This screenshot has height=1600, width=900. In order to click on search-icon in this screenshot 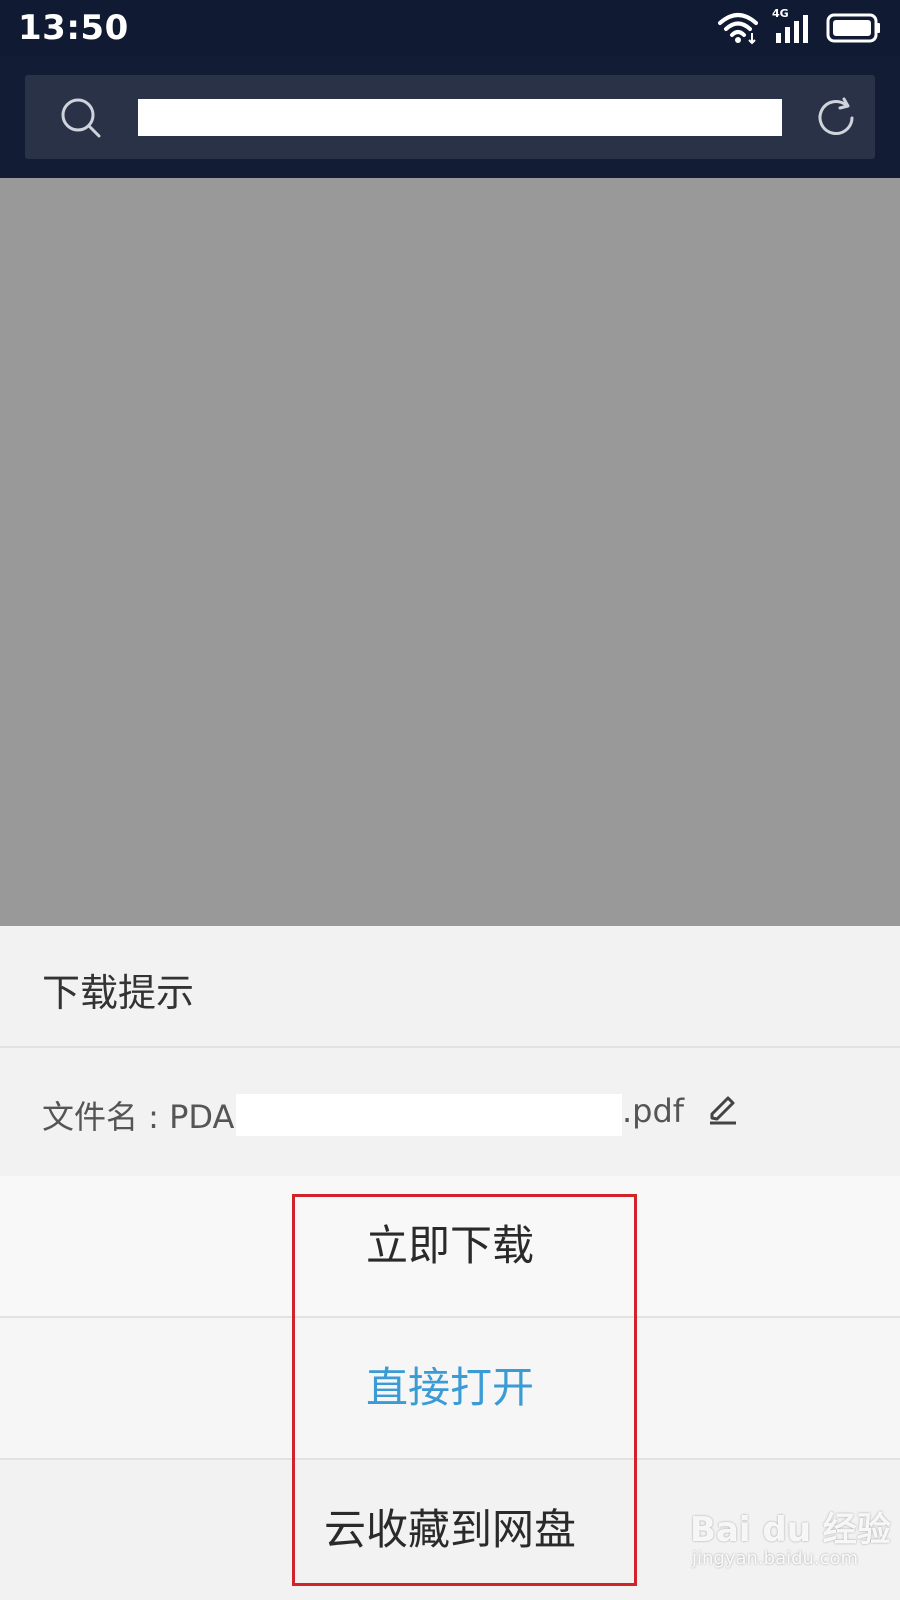, I will do `click(81, 118)`.